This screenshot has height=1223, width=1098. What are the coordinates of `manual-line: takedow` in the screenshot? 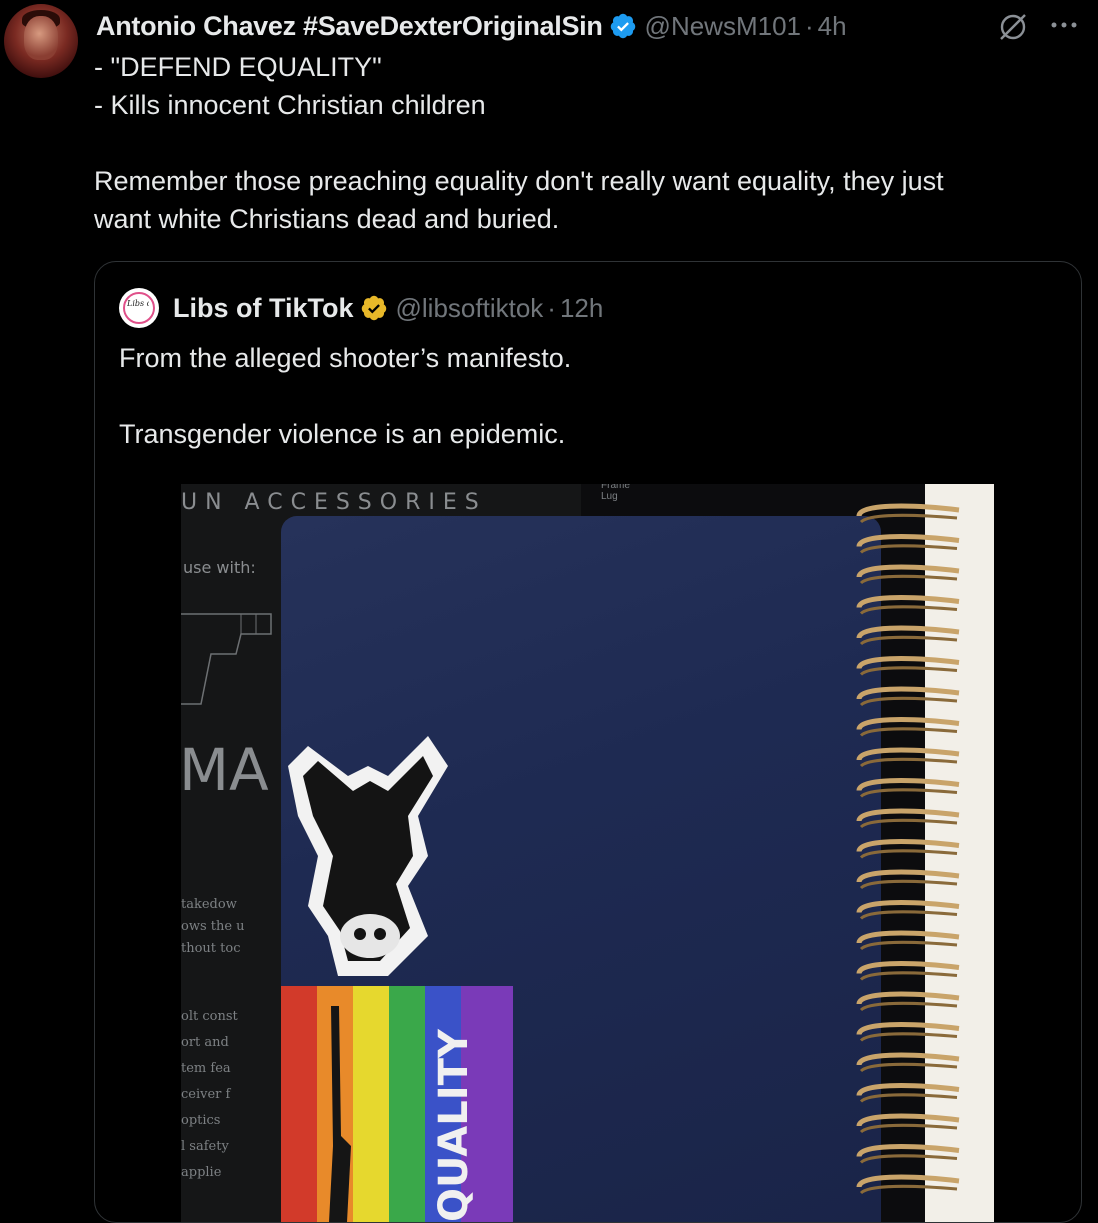 It's located at (209, 904).